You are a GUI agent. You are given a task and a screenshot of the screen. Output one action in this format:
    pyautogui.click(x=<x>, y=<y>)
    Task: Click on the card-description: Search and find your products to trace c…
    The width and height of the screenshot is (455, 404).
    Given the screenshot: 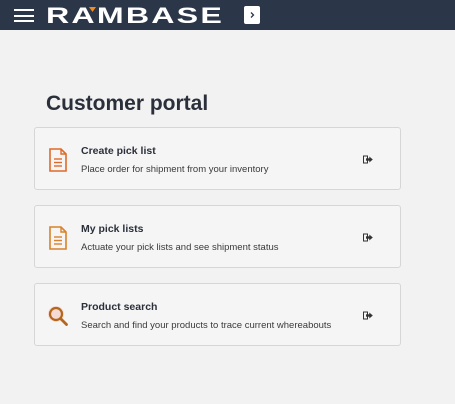 What is the action you would take?
    pyautogui.click(x=206, y=325)
    